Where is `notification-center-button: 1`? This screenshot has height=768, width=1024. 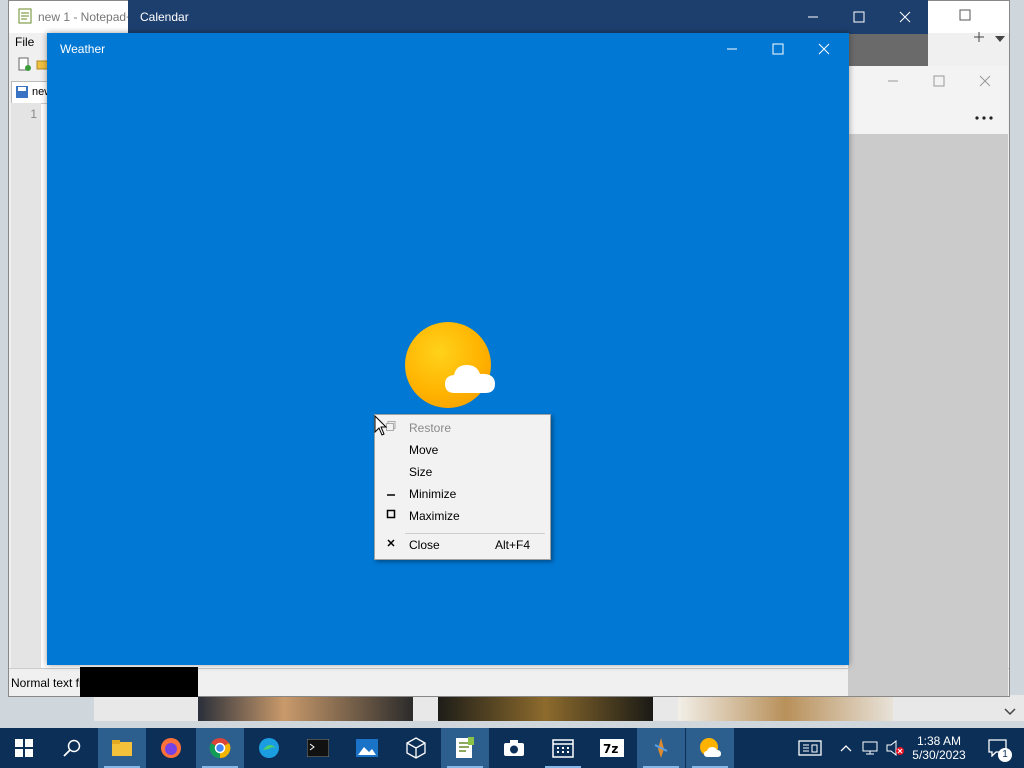 notification-center-button: 1 is located at coordinates (998, 748).